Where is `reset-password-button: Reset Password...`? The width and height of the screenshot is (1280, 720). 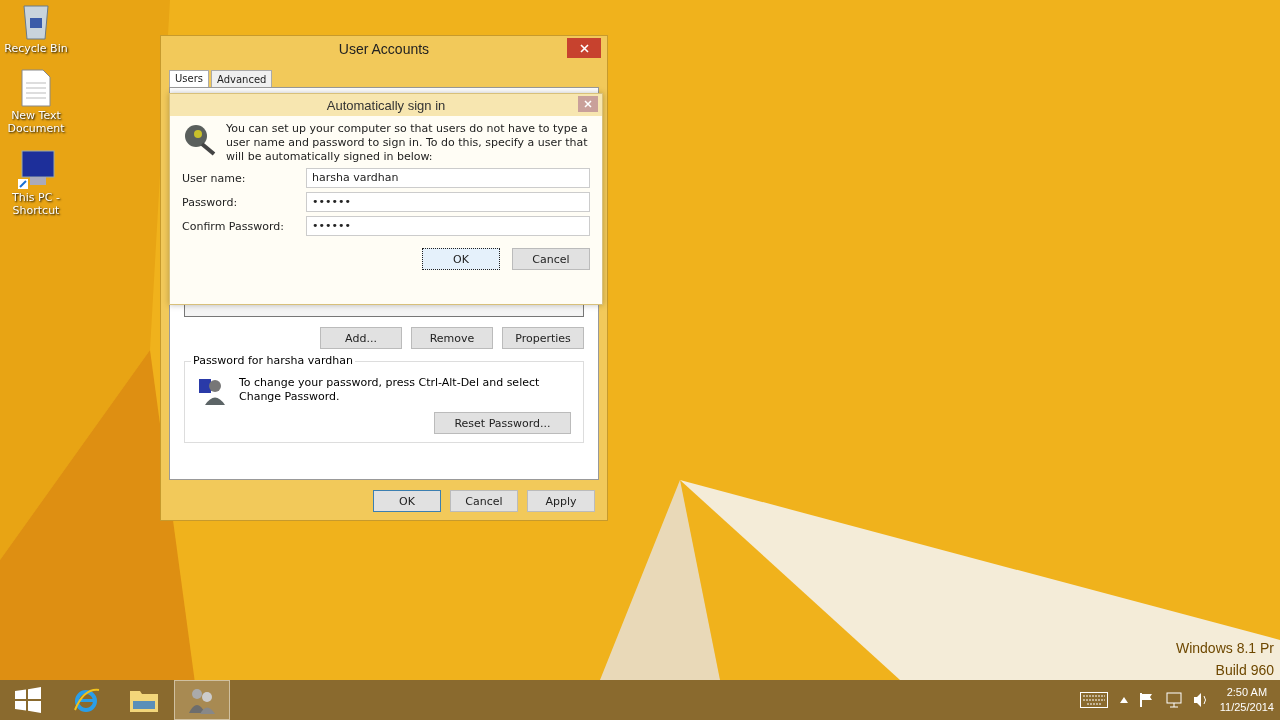 reset-password-button: Reset Password... is located at coordinates (502, 423).